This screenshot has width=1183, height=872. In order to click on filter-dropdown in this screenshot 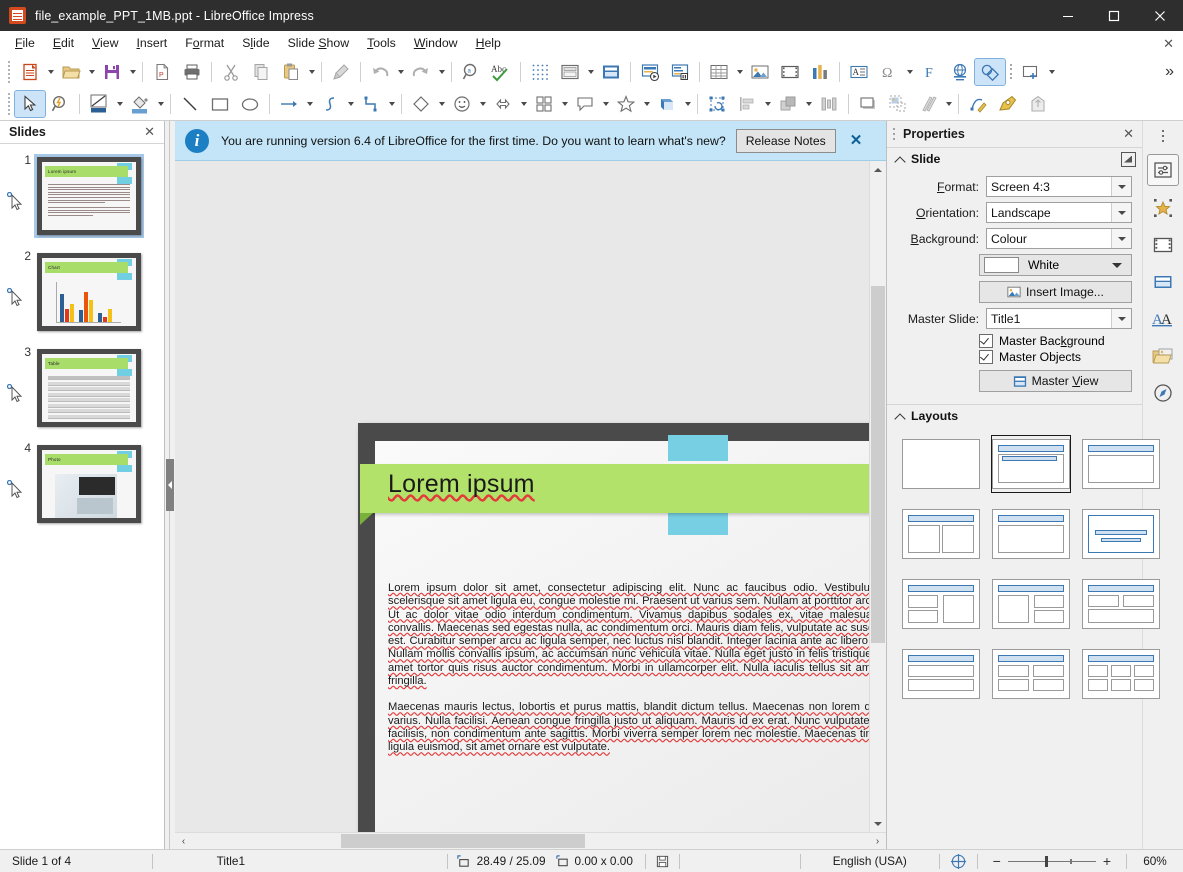, I will do `click(948, 104)`.